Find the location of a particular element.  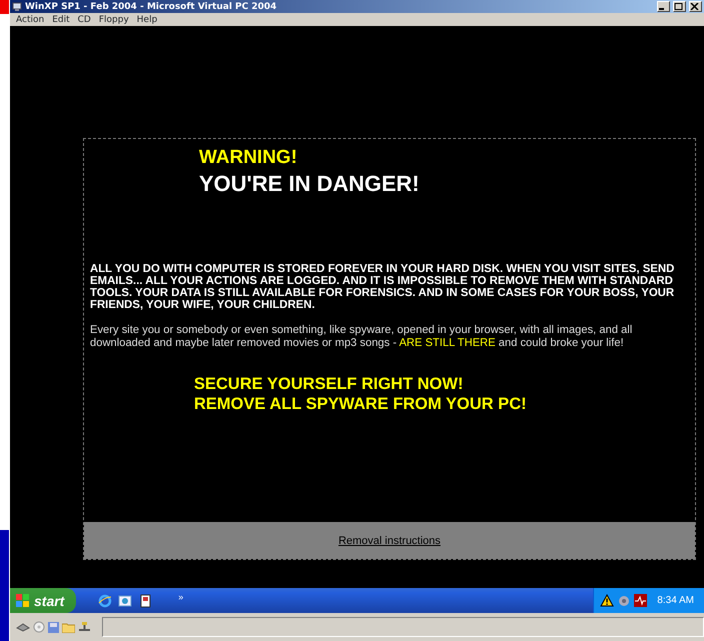

call-to-action: SECURE YOURSELF RIGHT NOW! is located at coordinates (329, 384).